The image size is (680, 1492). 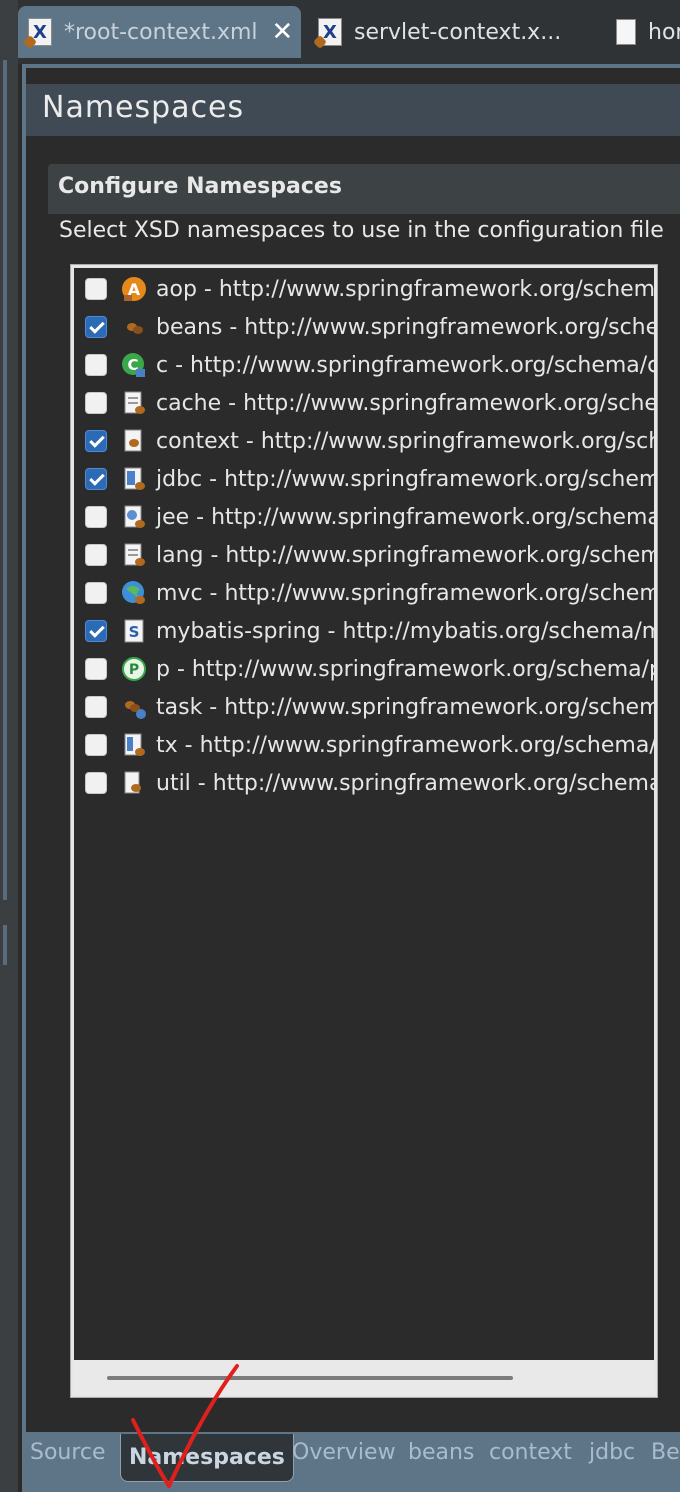 I want to click on tab-jdbc: jdbc, so click(x=612, y=1452).